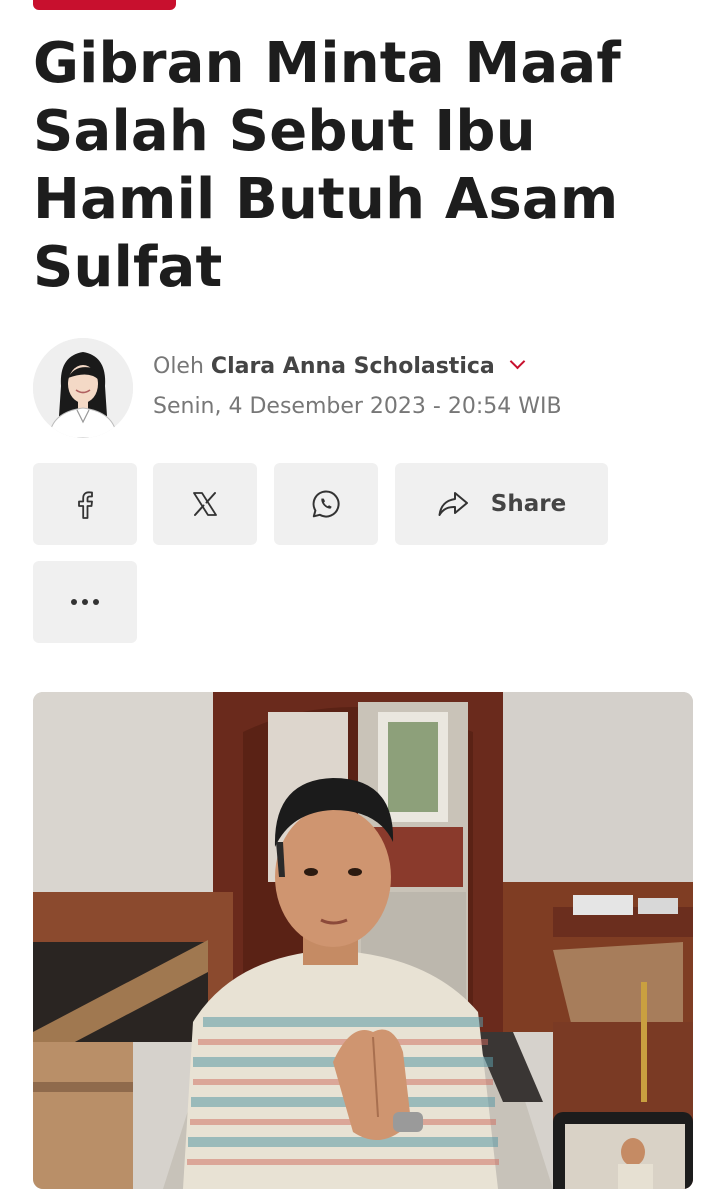  I want to click on whatsapp-icon, so click(326, 504).